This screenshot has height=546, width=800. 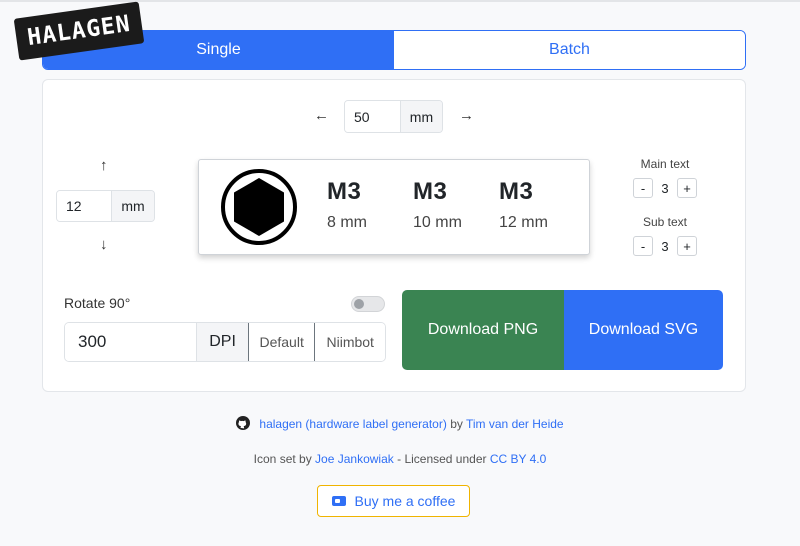 What do you see at coordinates (453, 205) in the screenshot?
I see `label-column-2: M3 10 mm` at bounding box center [453, 205].